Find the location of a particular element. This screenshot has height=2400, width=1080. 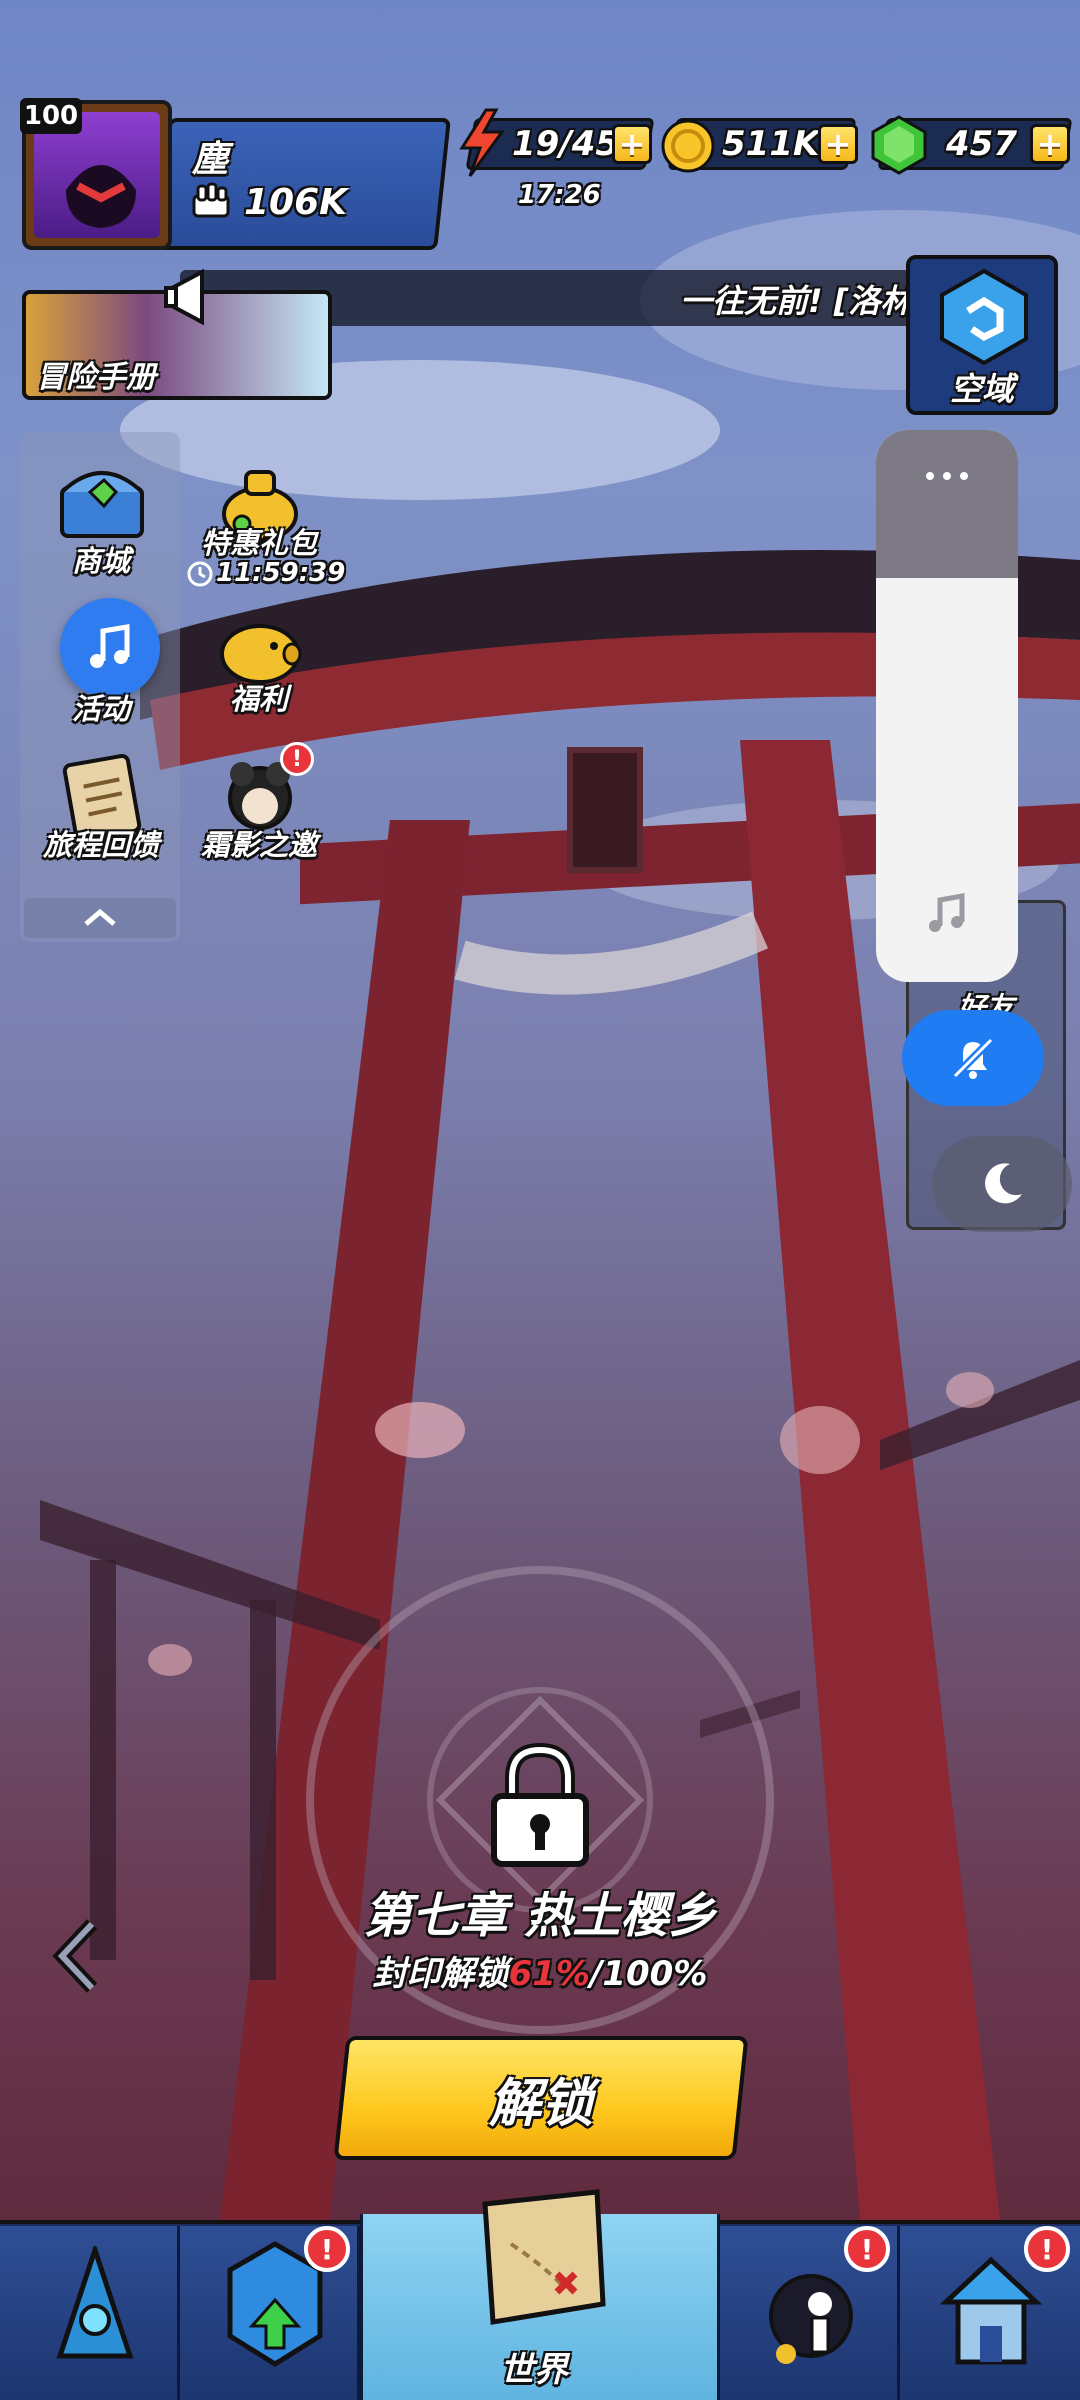

player-name: 塵 is located at coordinates (210, 159).